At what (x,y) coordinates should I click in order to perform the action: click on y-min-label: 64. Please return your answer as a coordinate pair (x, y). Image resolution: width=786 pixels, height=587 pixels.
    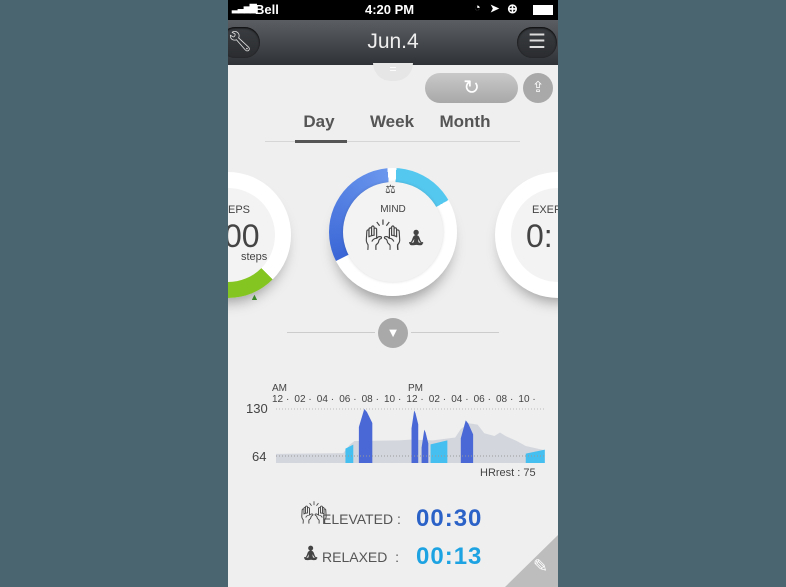
    Looking at the image, I should click on (259, 456).